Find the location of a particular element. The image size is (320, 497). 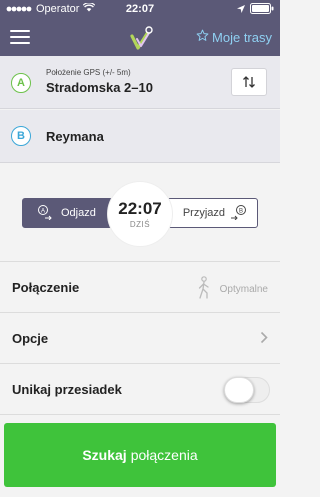

marker-a-icon: A is located at coordinates (21, 83).